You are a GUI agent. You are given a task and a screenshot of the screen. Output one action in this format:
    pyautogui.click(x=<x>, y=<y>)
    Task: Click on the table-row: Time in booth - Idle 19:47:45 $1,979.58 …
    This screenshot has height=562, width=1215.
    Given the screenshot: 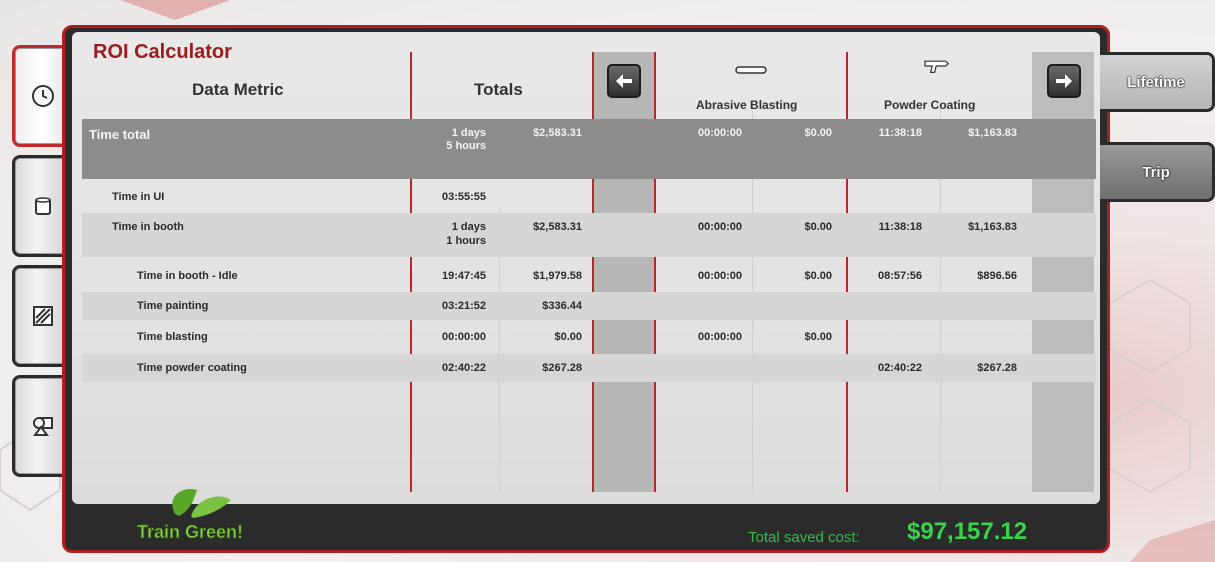 What is the action you would take?
    pyautogui.click(x=589, y=276)
    